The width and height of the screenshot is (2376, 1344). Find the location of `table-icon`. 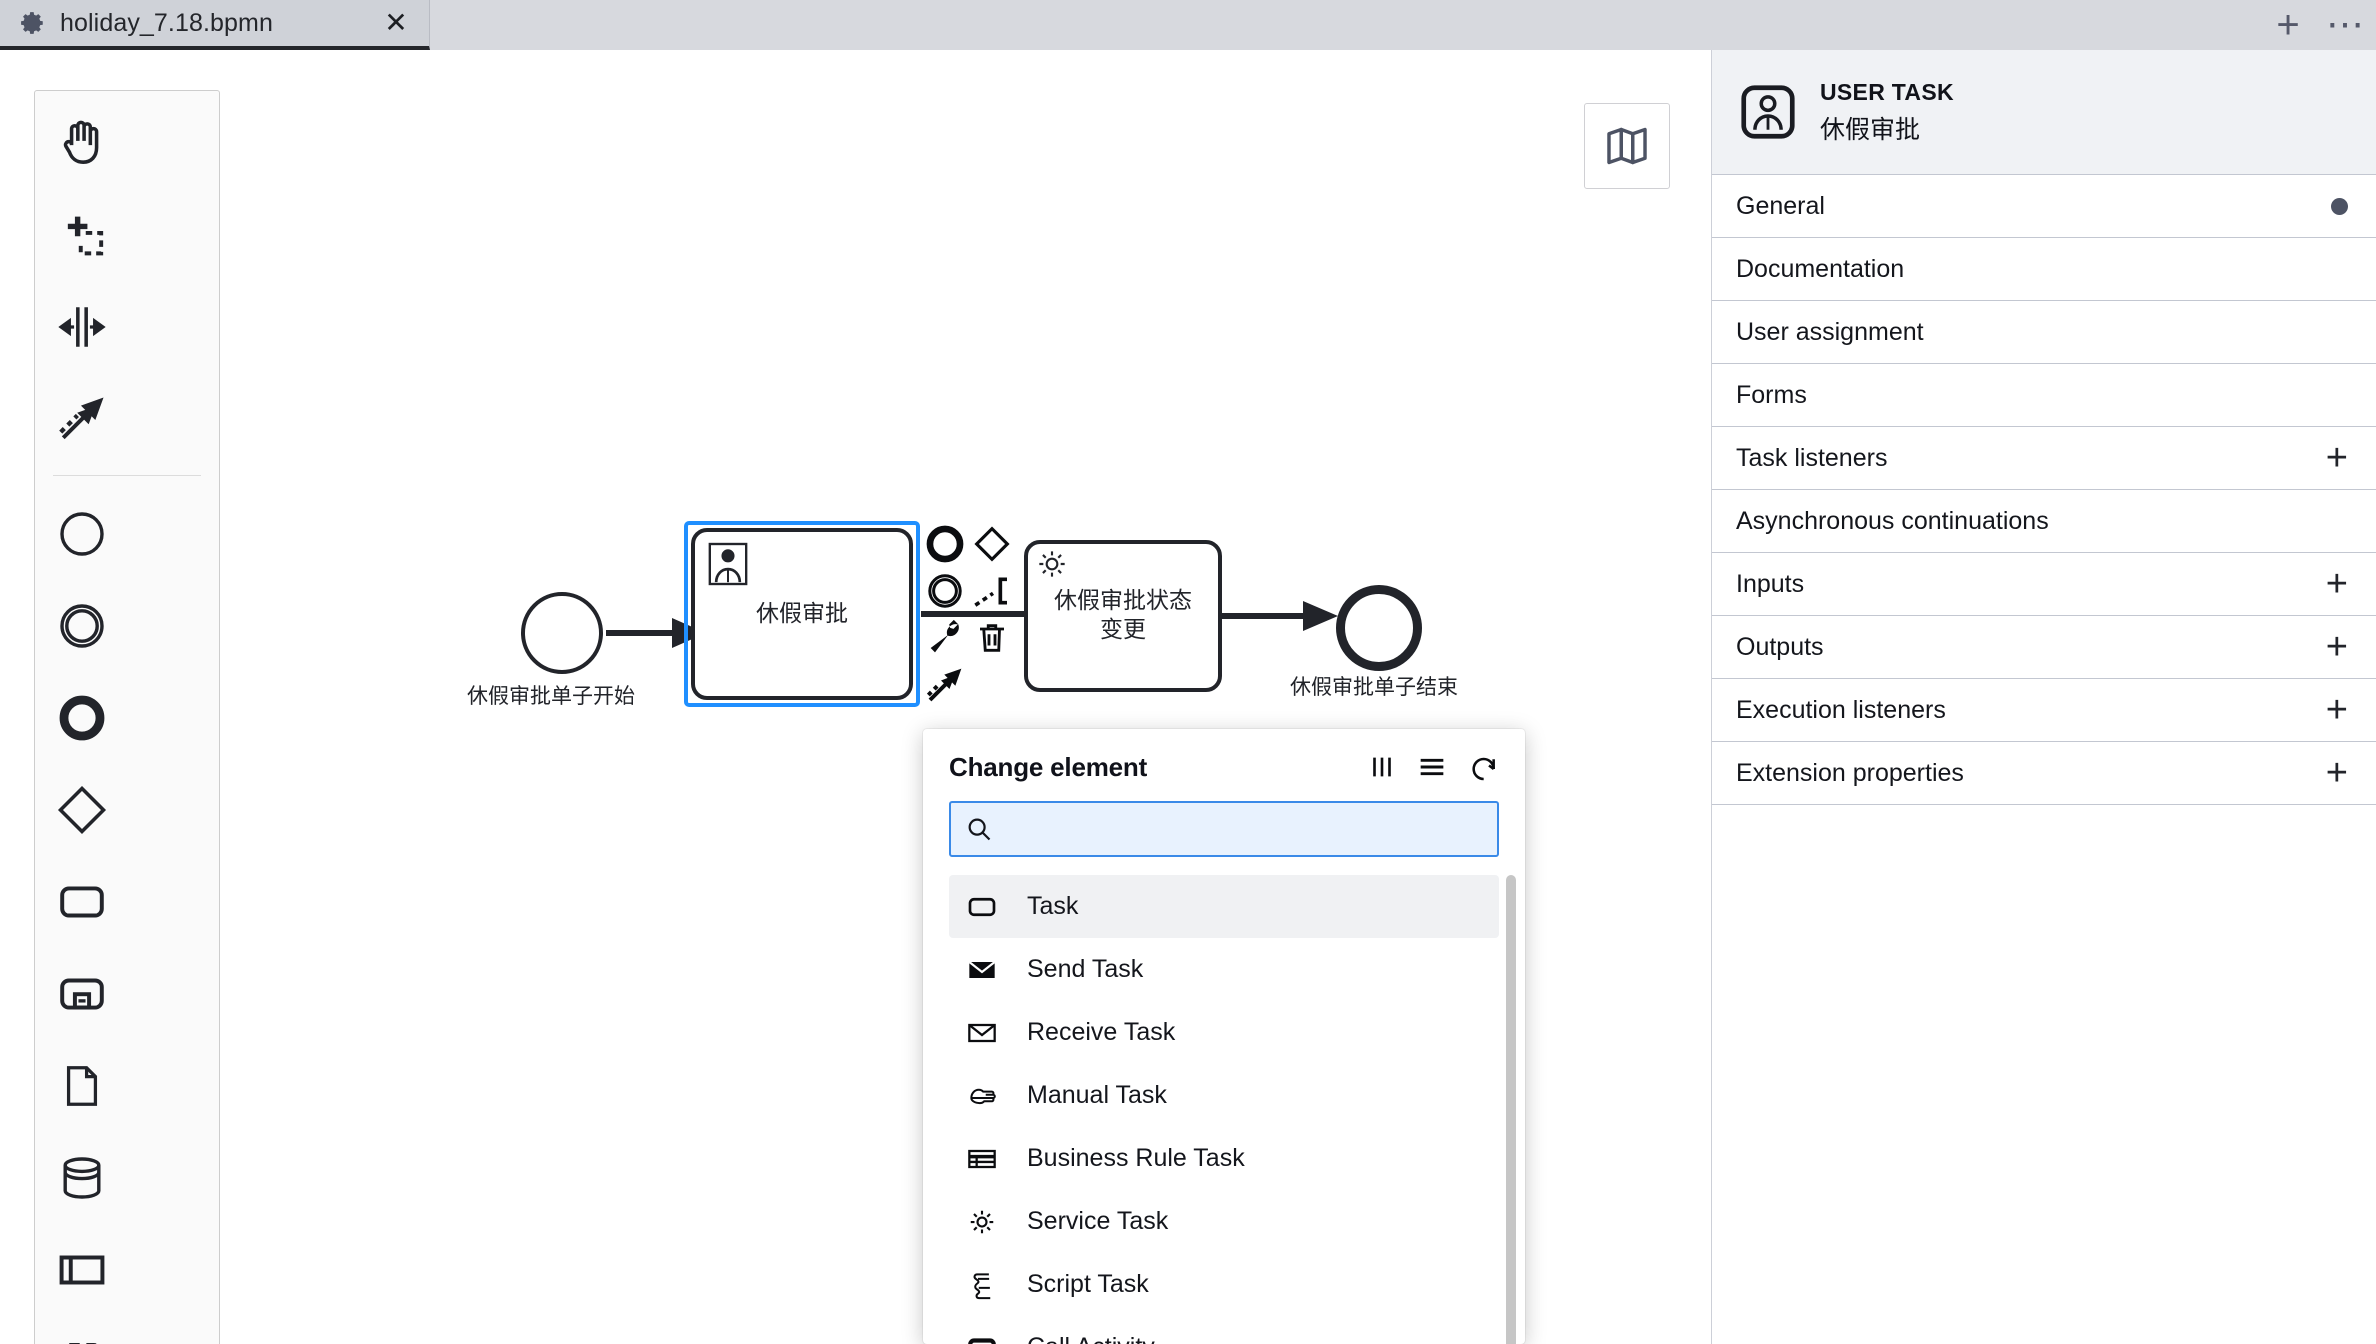

table-icon is located at coordinates (982, 1159).